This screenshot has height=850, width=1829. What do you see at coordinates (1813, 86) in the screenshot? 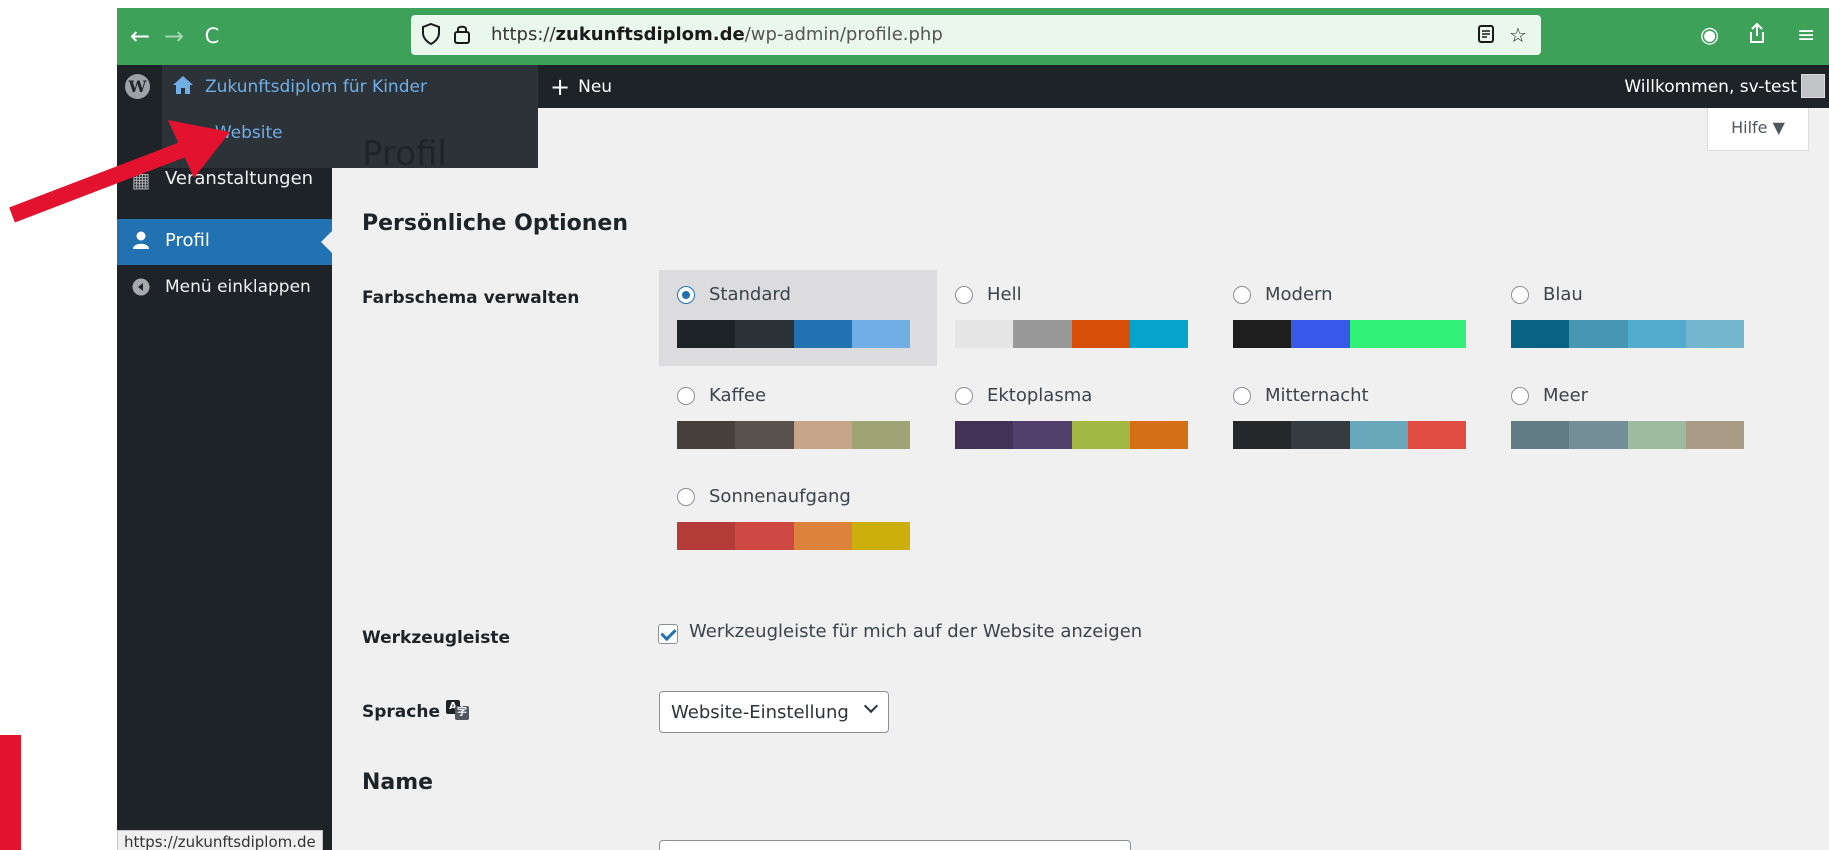
I see `avatar` at bounding box center [1813, 86].